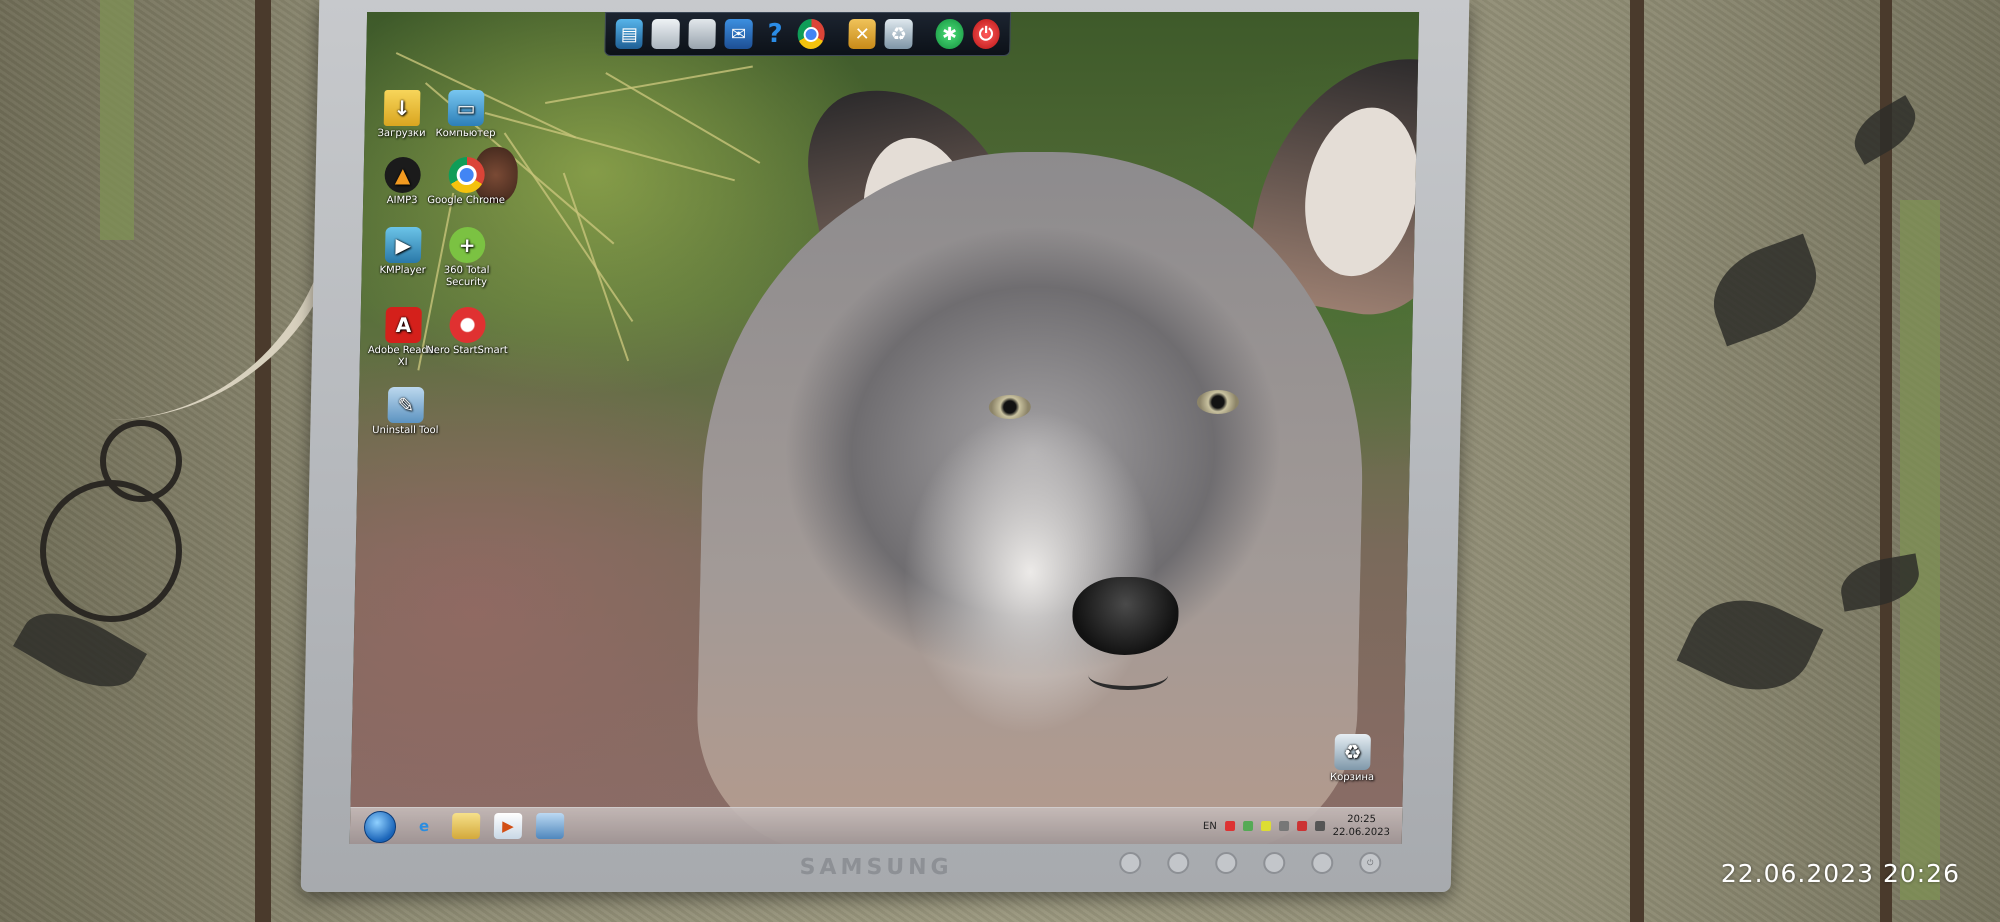  Describe the element at coordinates (467, 325) in the screenshot. I see `nero-icon` at that location.